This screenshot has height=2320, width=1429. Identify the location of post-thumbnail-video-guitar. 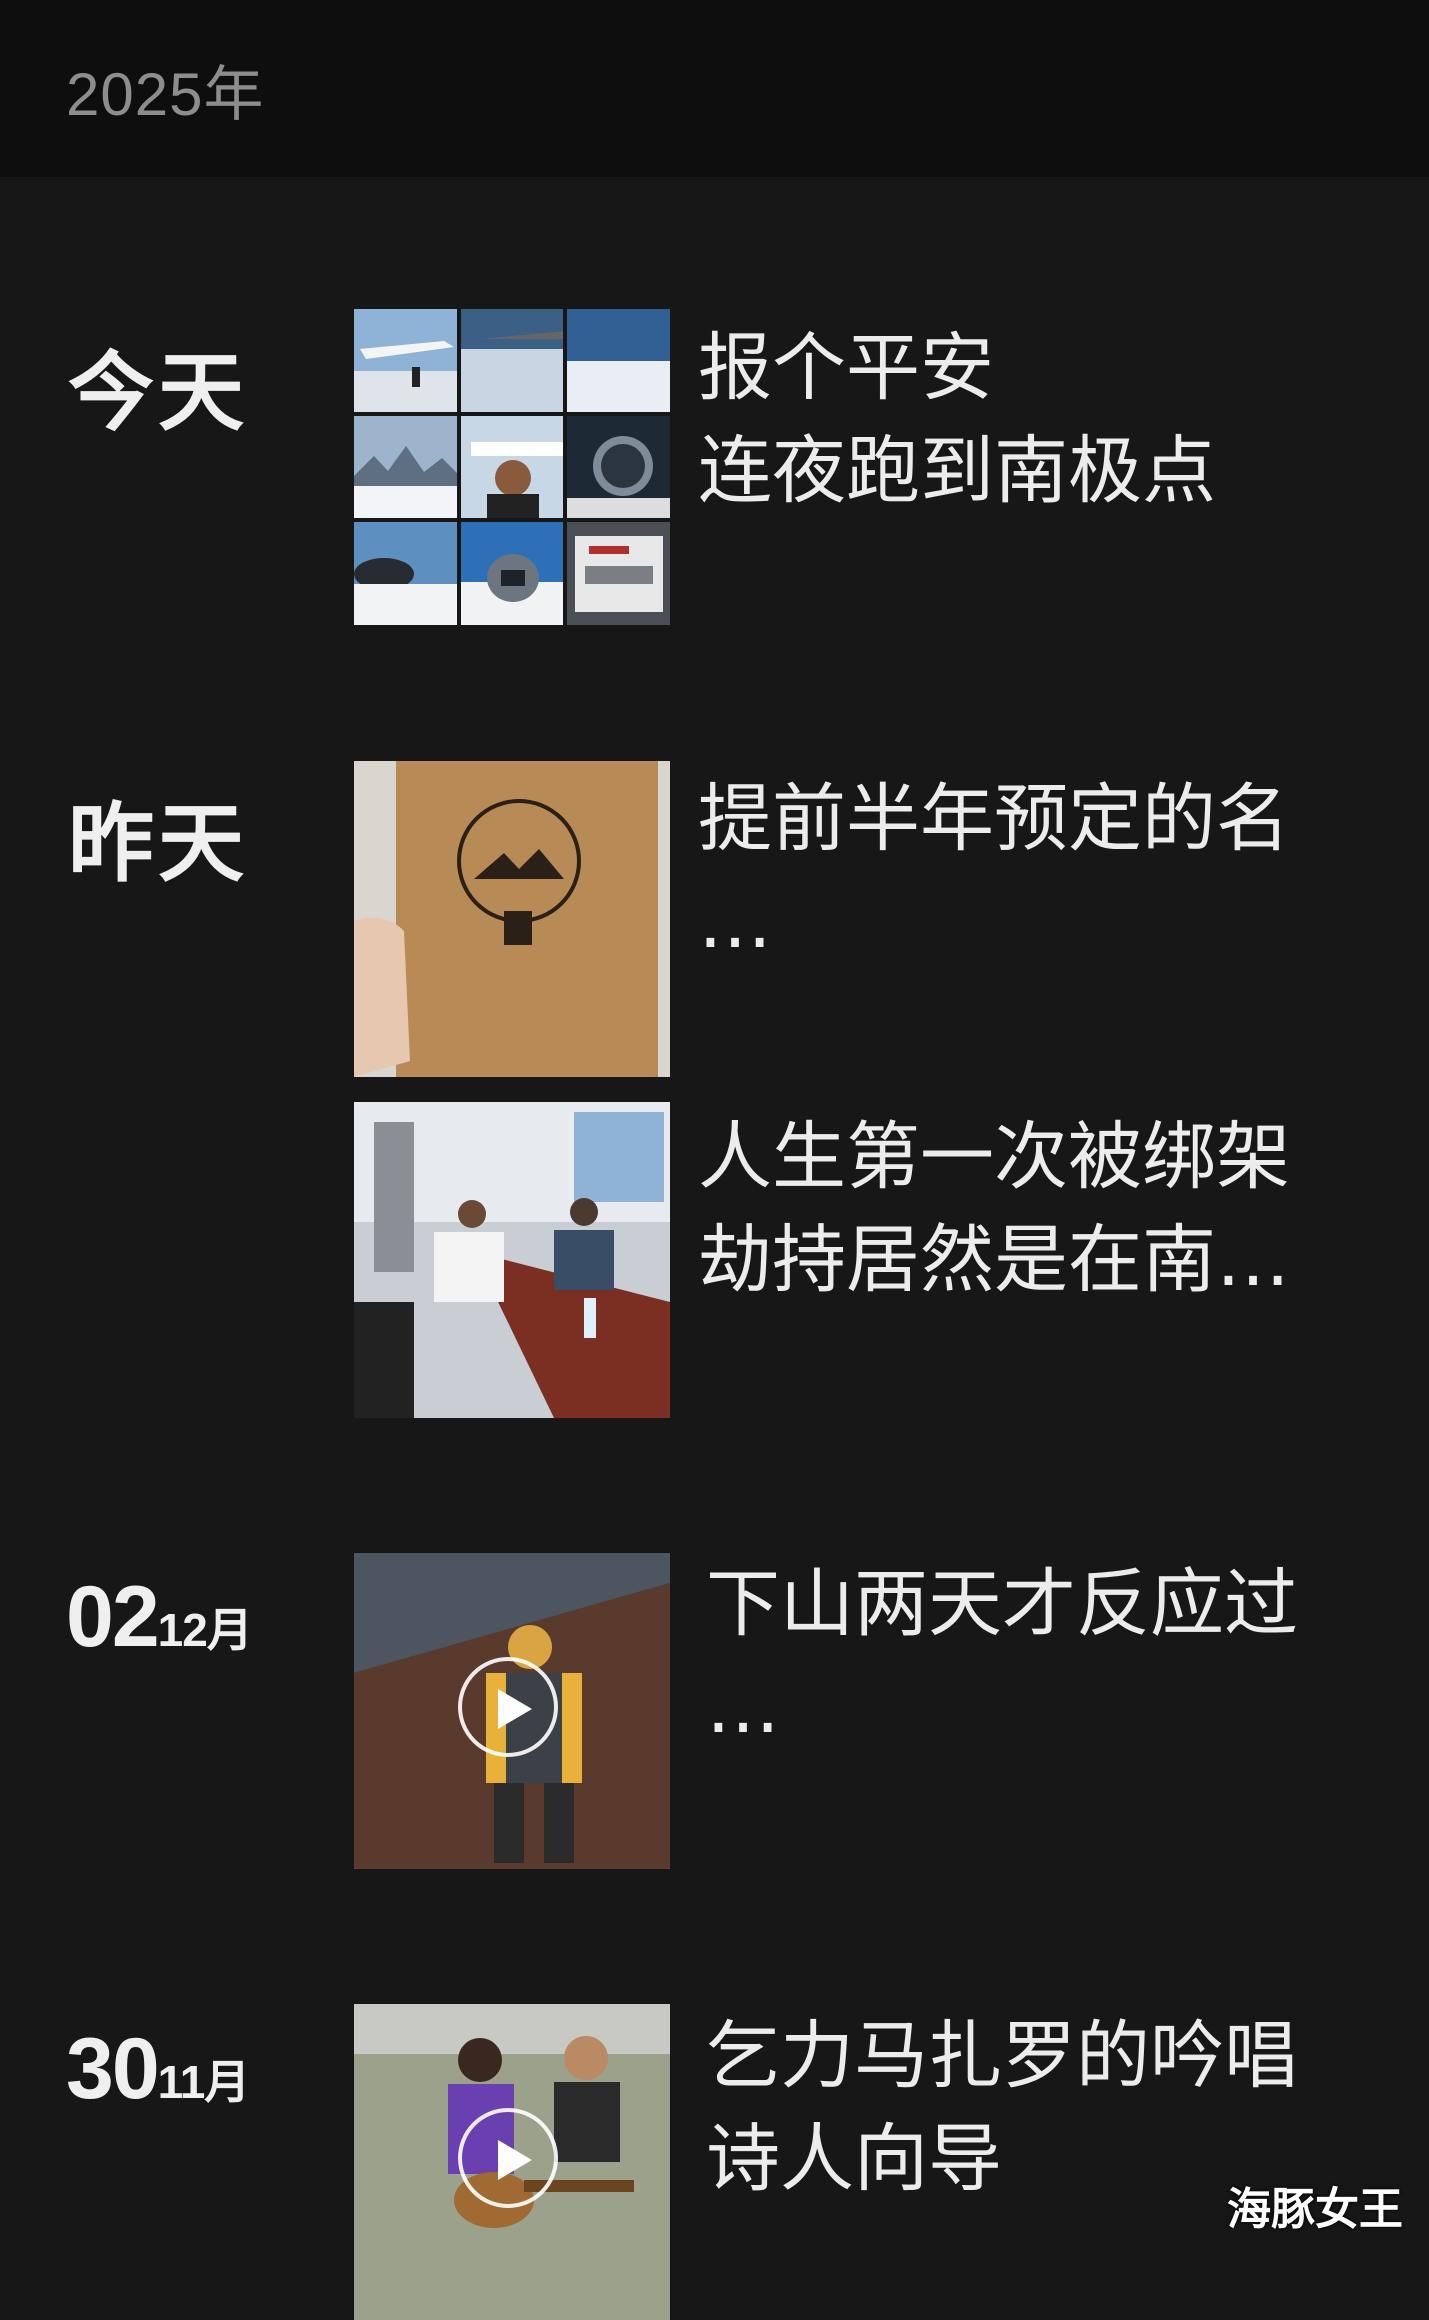
(512, 2162).